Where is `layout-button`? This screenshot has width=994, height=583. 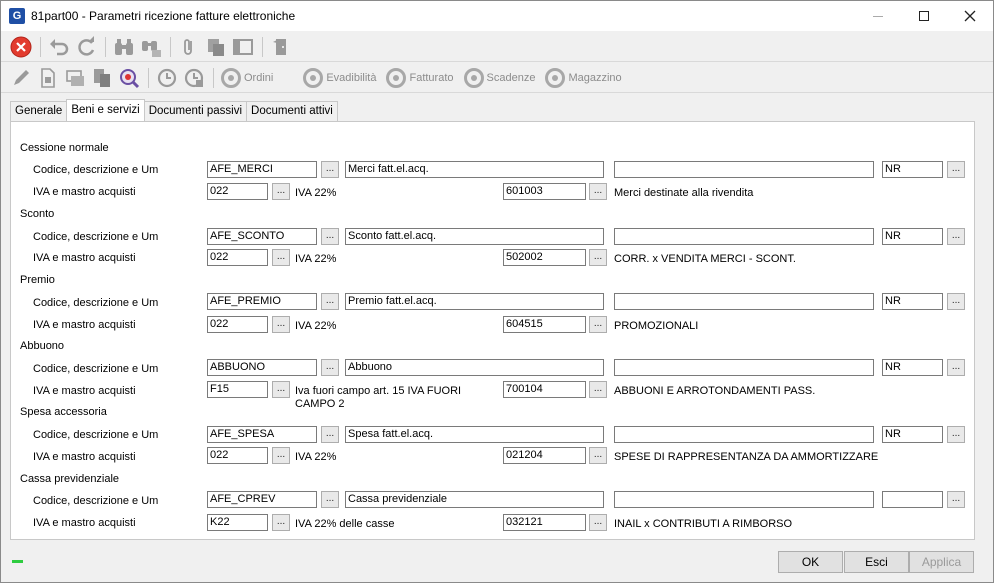 layout-button is located at coordinates (243, 47).